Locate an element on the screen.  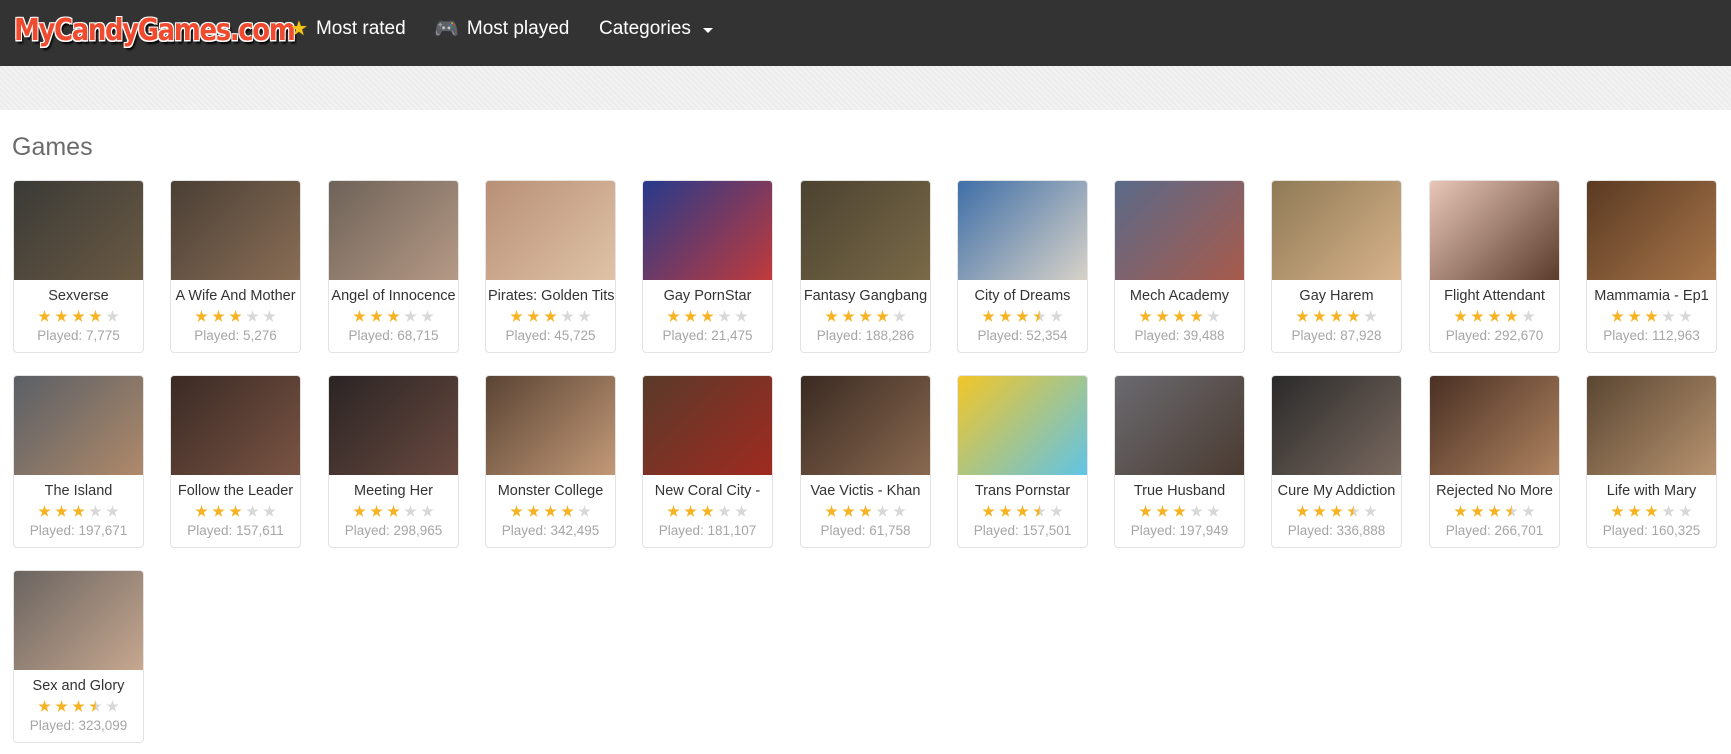
game-title: Gay PornStar is located at coordinates (707, 296).